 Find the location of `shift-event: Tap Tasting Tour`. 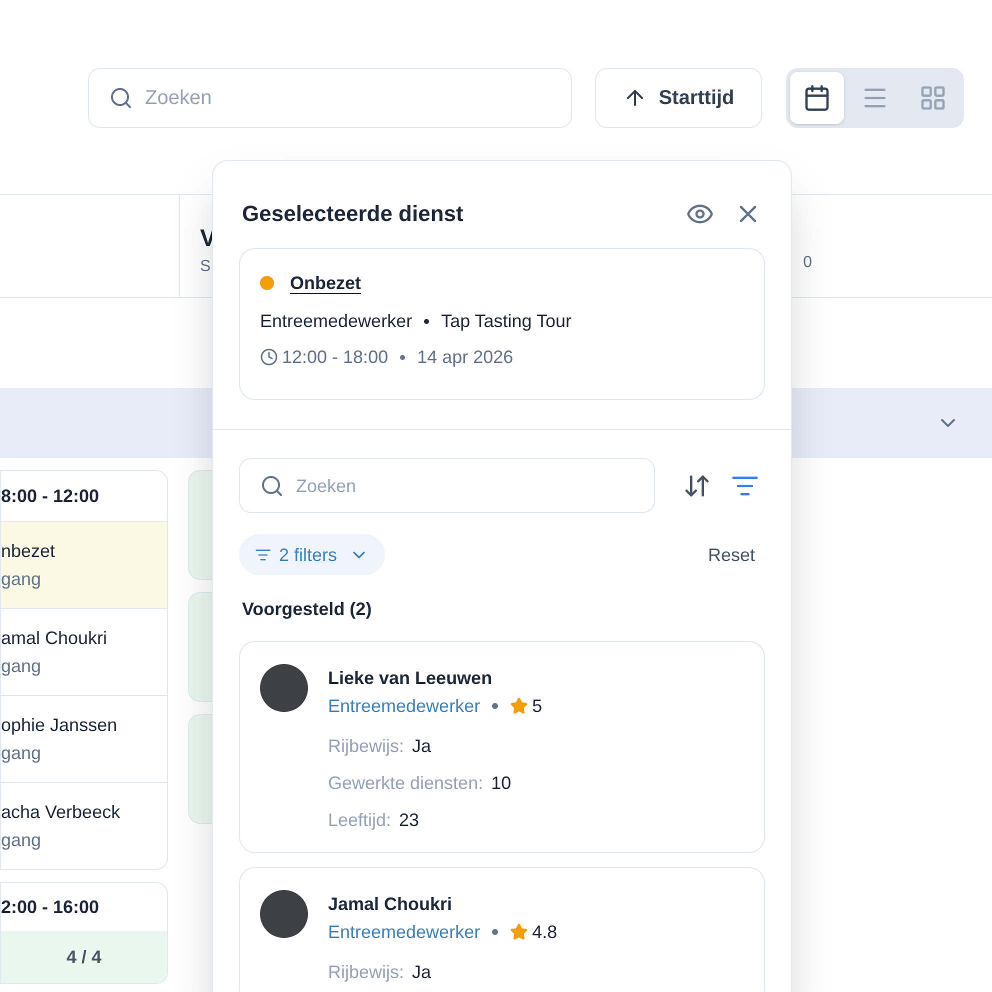

shift-event: Tap Tasting Tour is located at coordinates (506, 321).